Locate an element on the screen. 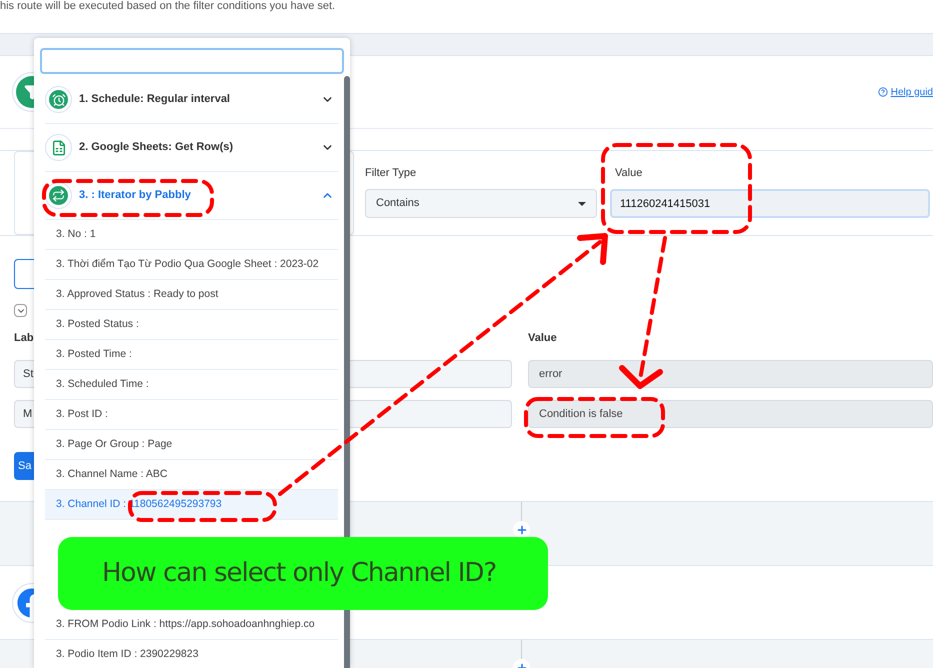  field-option: 3. Posted Time : is located at coordinates (191, 355).